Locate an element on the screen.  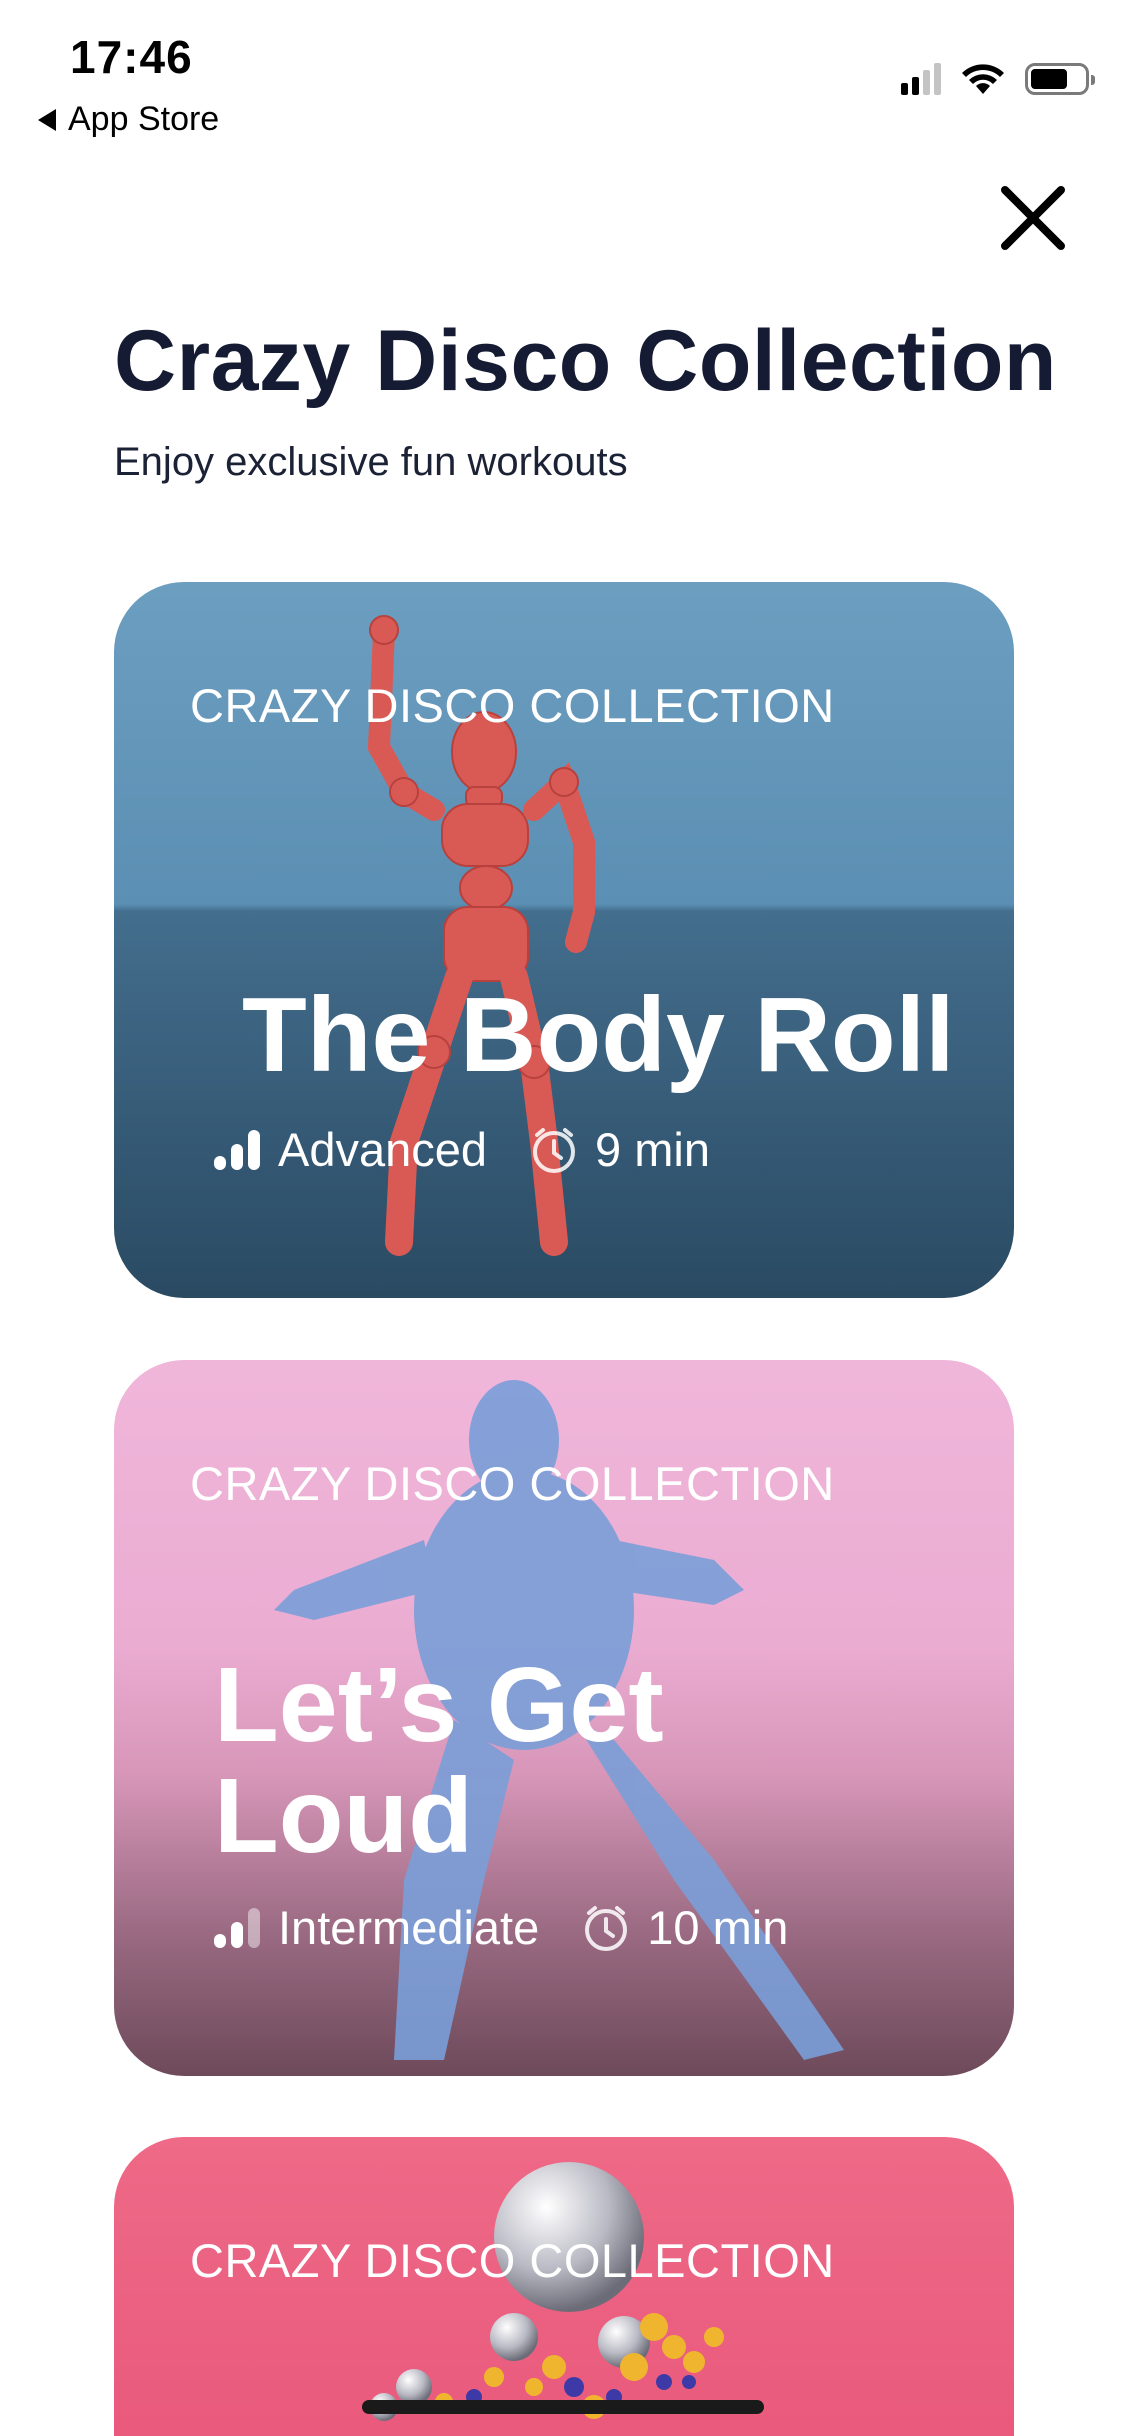
card-meta: Advanced 9 min is located at coordinates (462, 1149).